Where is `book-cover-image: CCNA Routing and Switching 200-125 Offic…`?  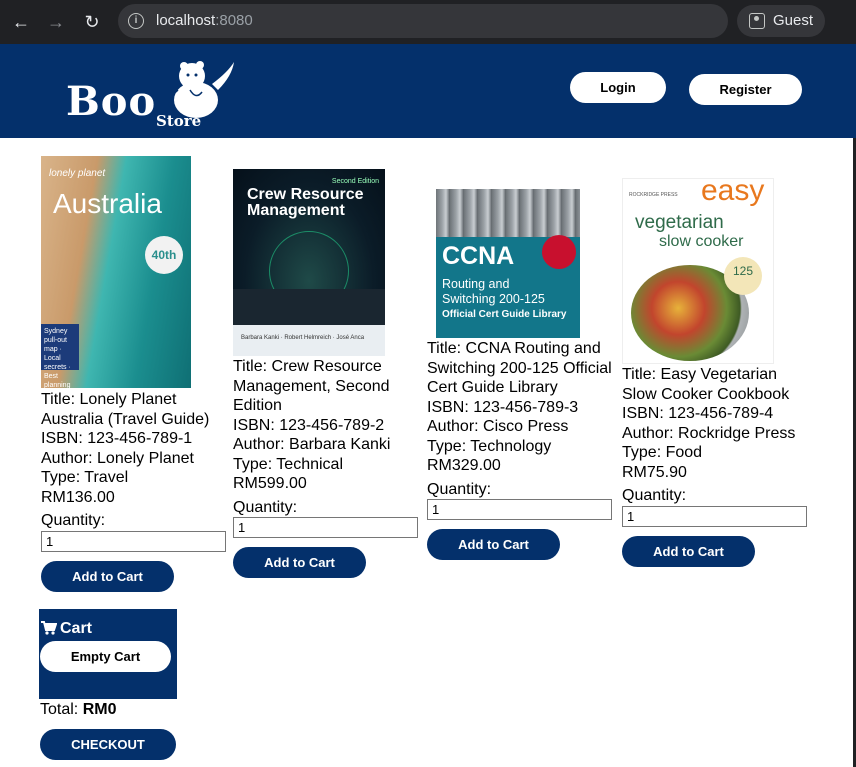 book-cover-image: CCNA Routing and Switching 200-125 Offic… is located at coordinates (508, 263).